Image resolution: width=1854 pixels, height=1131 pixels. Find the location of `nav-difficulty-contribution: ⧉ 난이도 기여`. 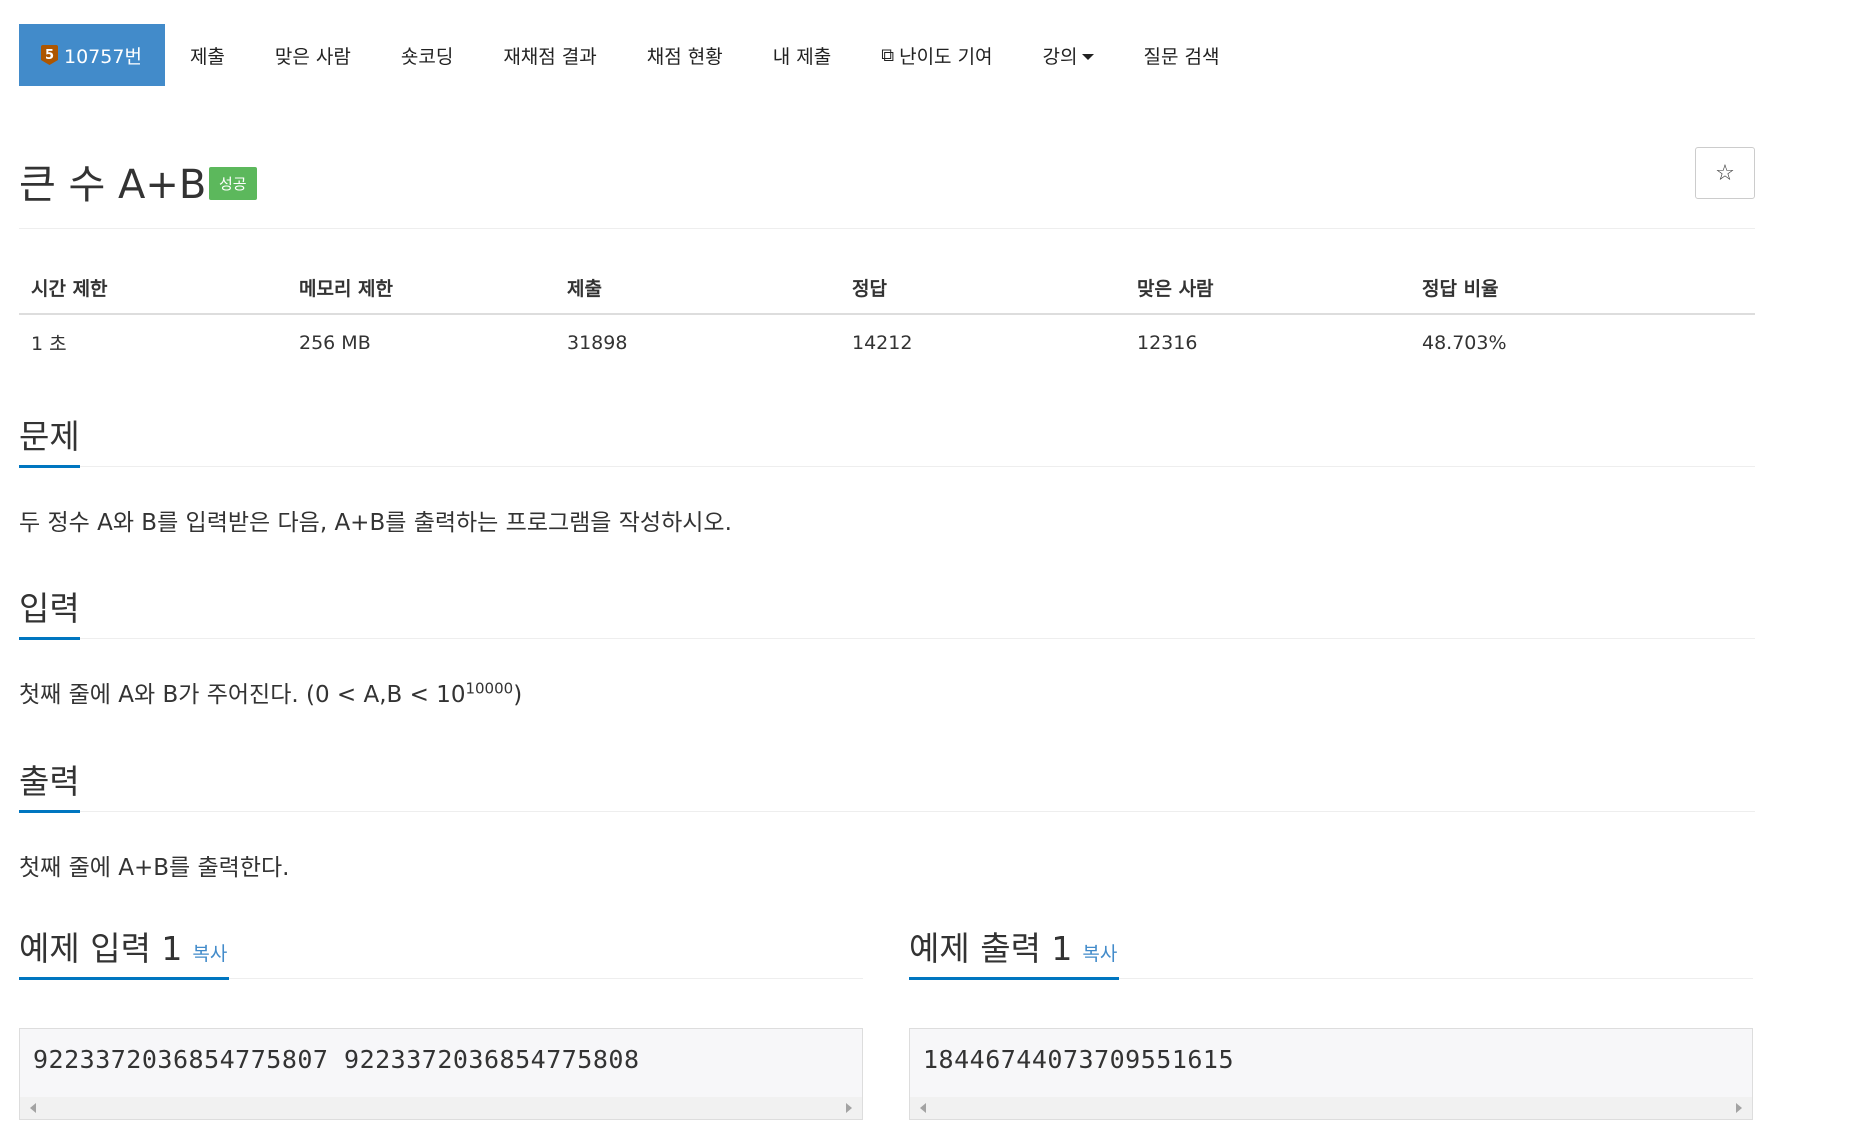

nav-difficulty-contribution: ⧉ 난이도 기여 is located at coordinates (936, 55).